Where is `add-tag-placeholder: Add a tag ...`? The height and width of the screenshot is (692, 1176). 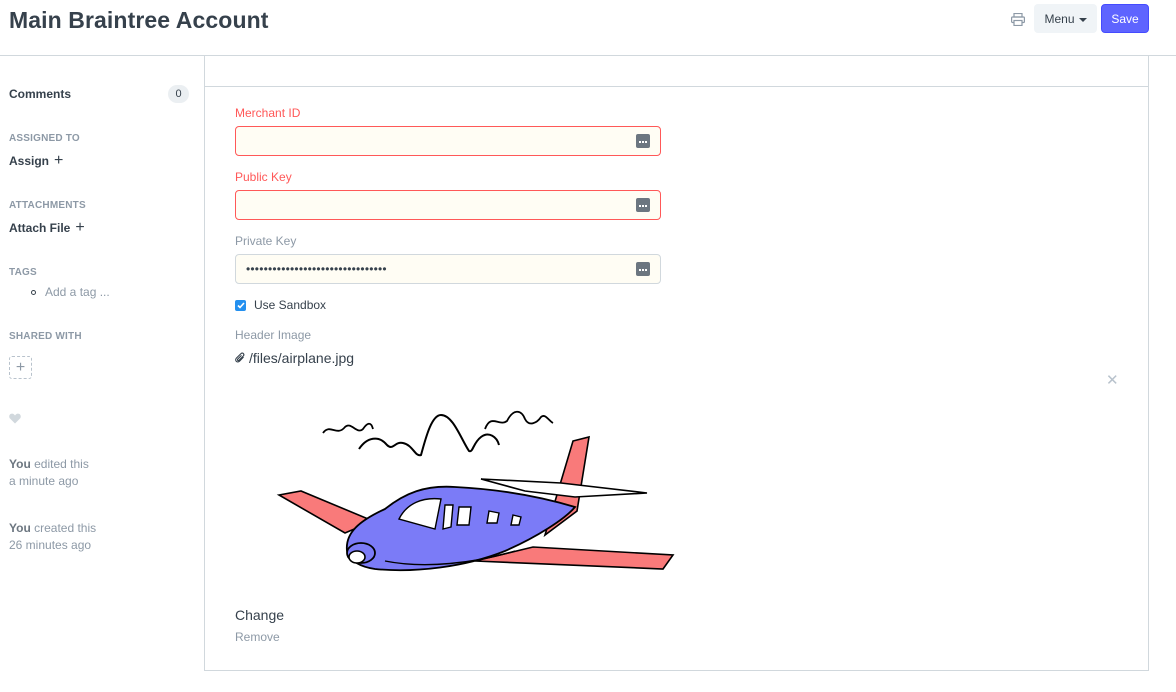
add-tag-placeholder: Add a tag ... is located at coordinates (77, 292).